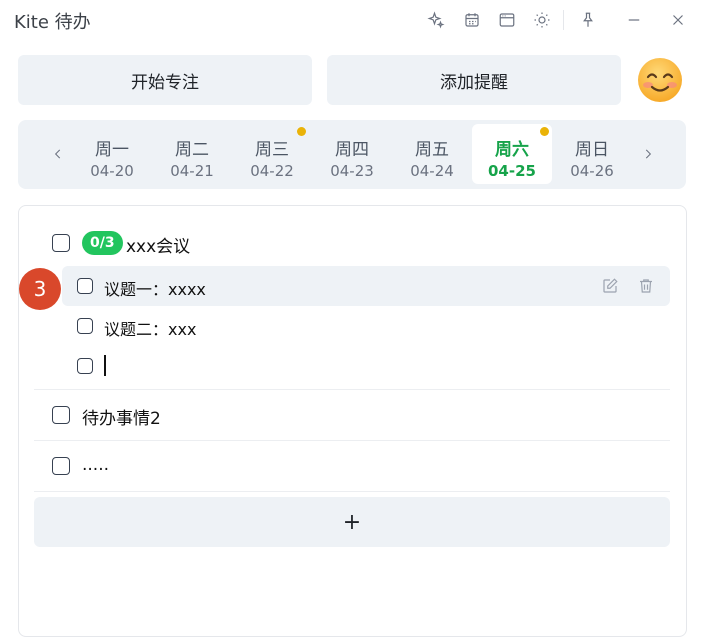 The image size is (701, 637). Describe the element at coordinates (678, 20) in the screenshot. I see `close-icon` at that location.